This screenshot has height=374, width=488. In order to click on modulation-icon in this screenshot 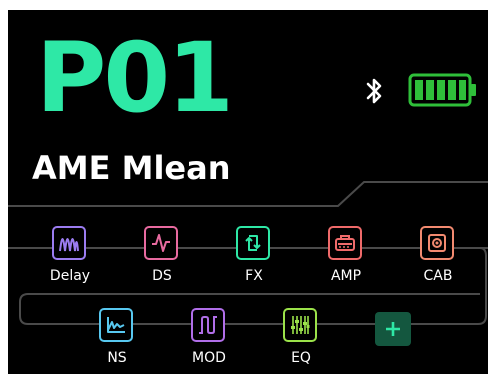, I will do `click(208, 325)`.